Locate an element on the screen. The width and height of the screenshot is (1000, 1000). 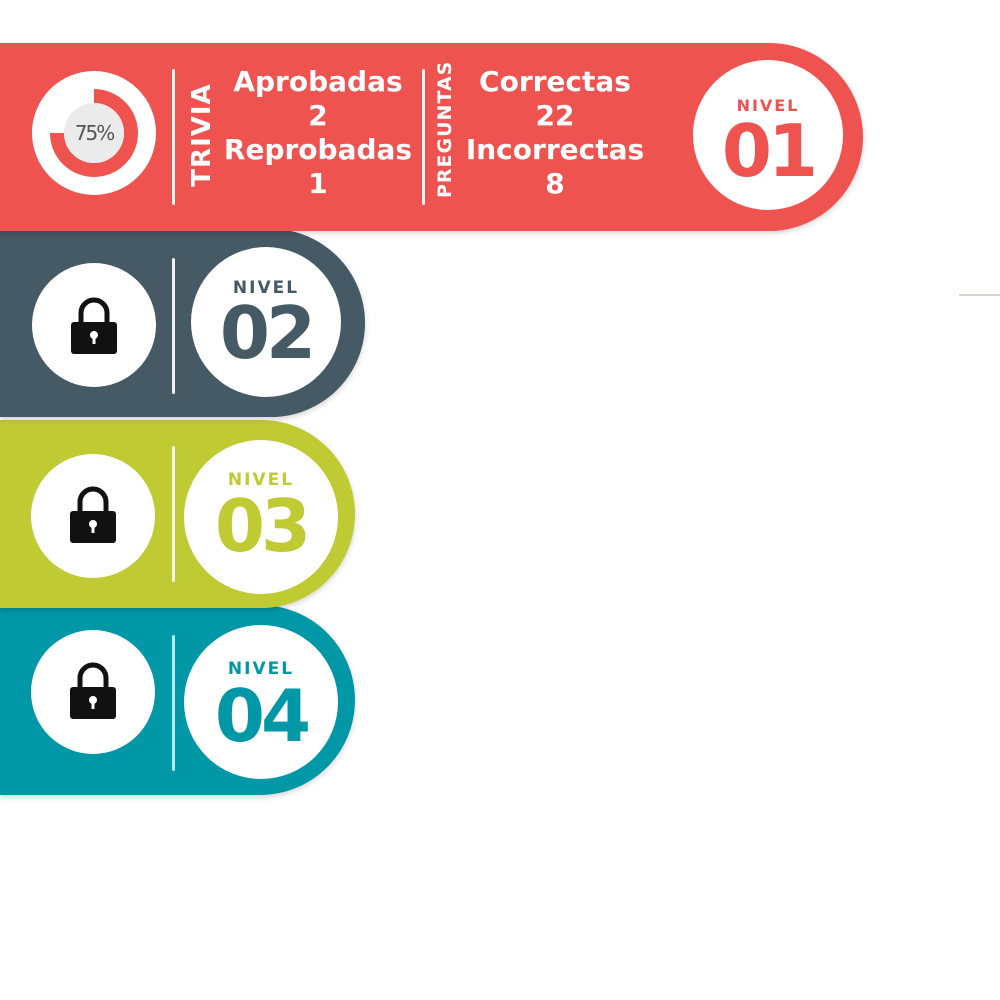
nivel-number: 01 is located at coordinates (769, 151).